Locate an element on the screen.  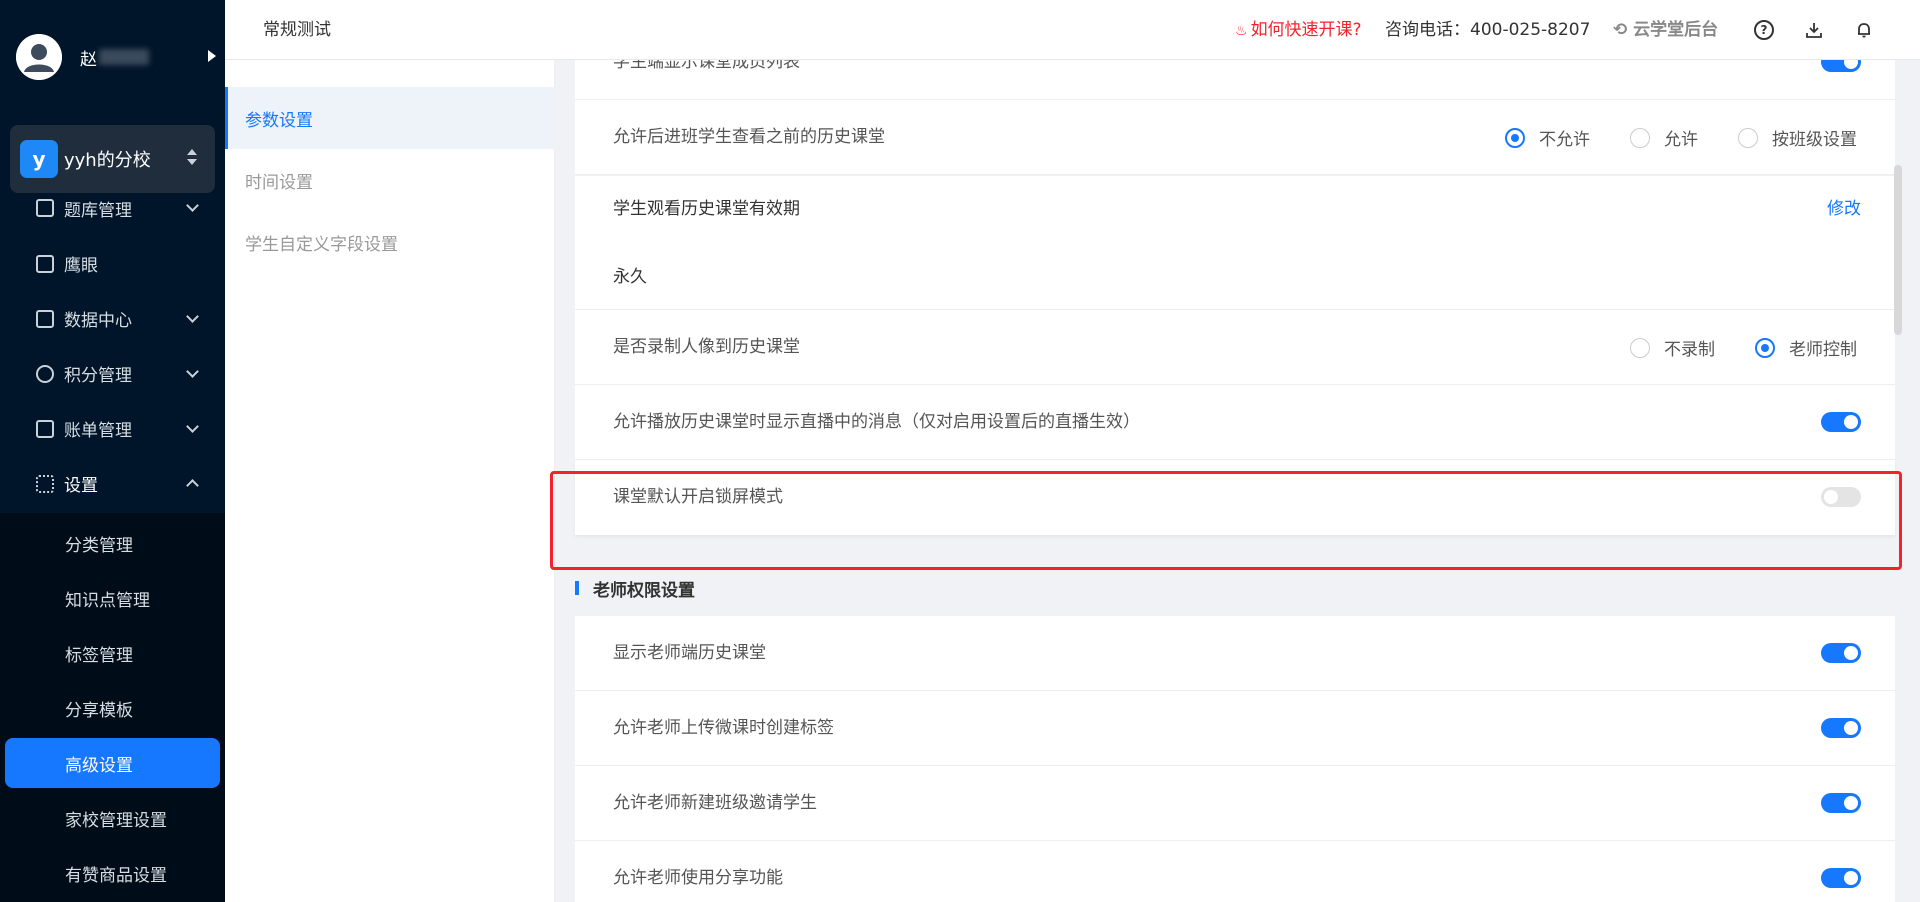
validity-label: 学生观看历史课堂有效期 is located at coordinates (706, 209).